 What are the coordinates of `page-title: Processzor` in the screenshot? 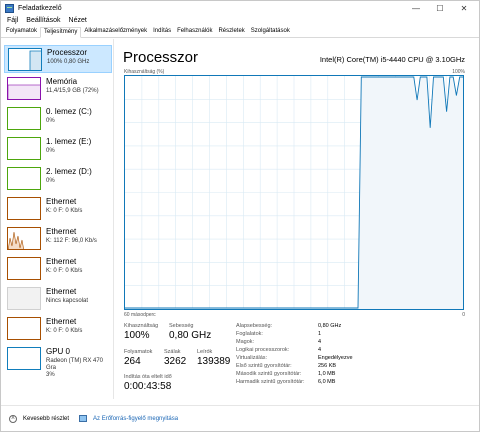 It's located at (161, 57).